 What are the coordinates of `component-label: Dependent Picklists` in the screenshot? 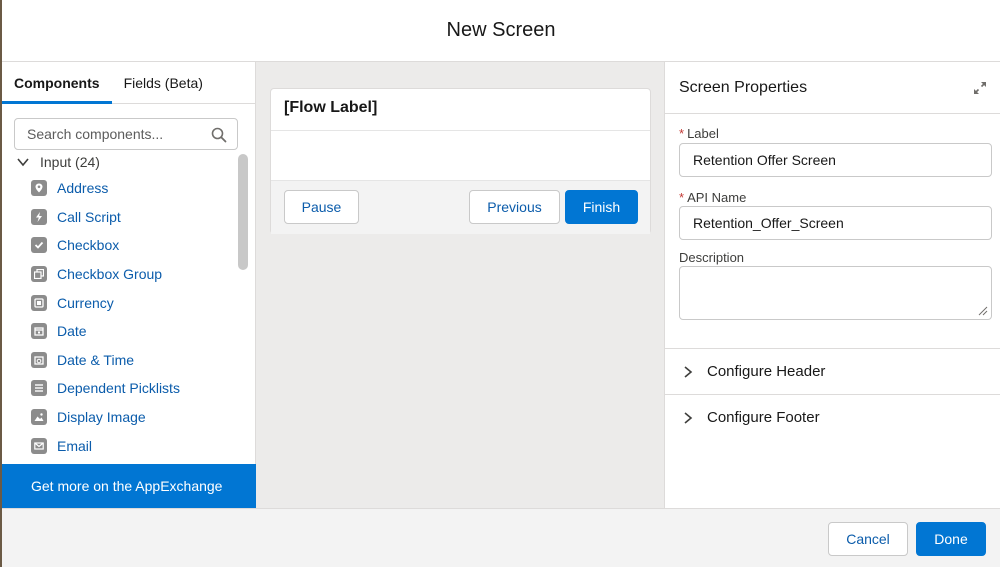 It's located at (118, 388).